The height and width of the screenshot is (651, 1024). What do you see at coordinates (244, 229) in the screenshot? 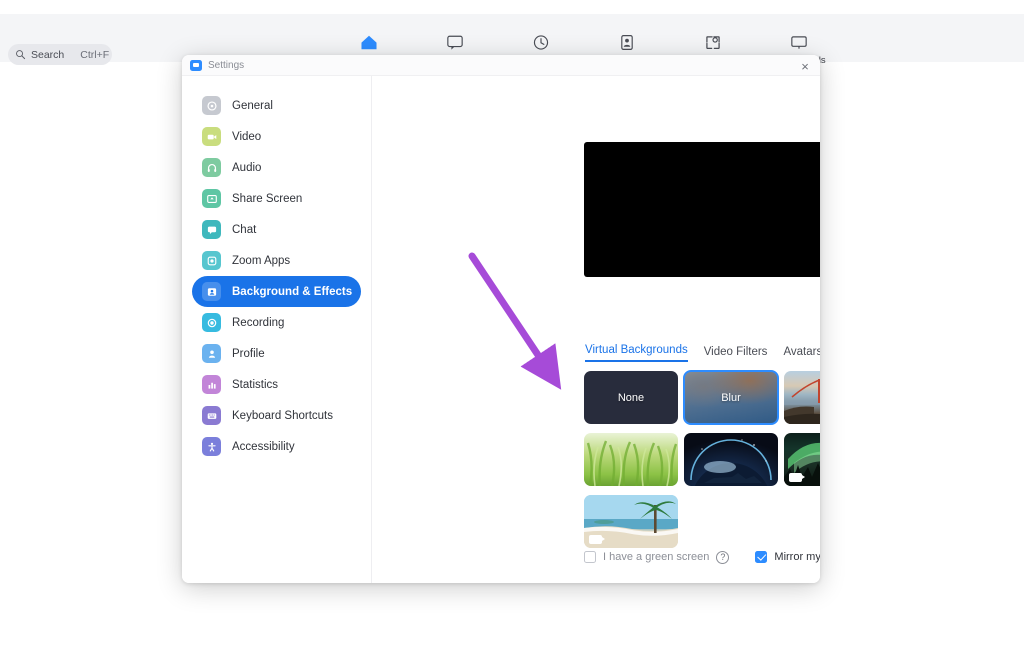
I see `sidebar-item-label: Chat` at bounding box center [244, 229].